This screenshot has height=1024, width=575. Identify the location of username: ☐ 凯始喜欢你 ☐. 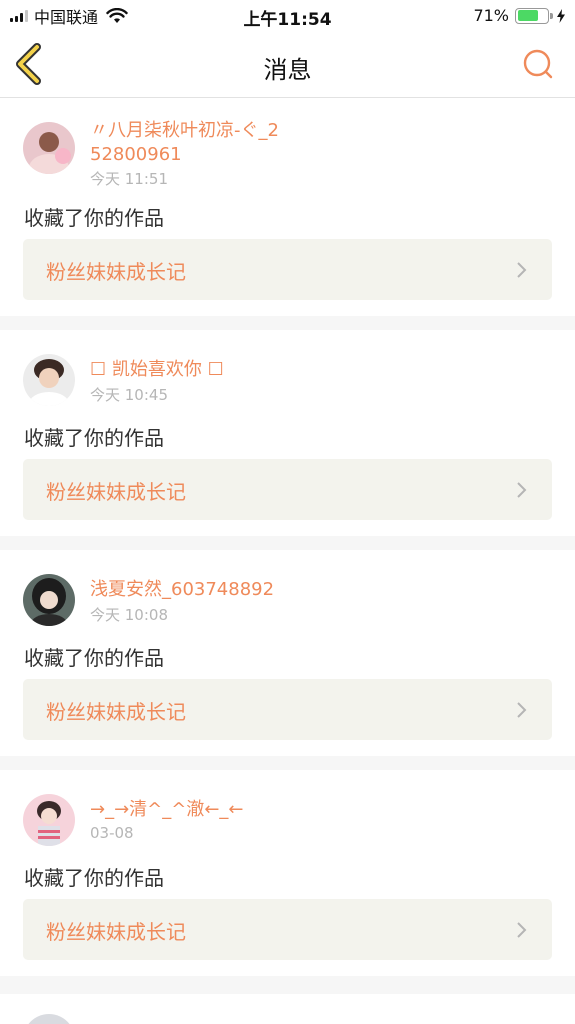
(190, 370).